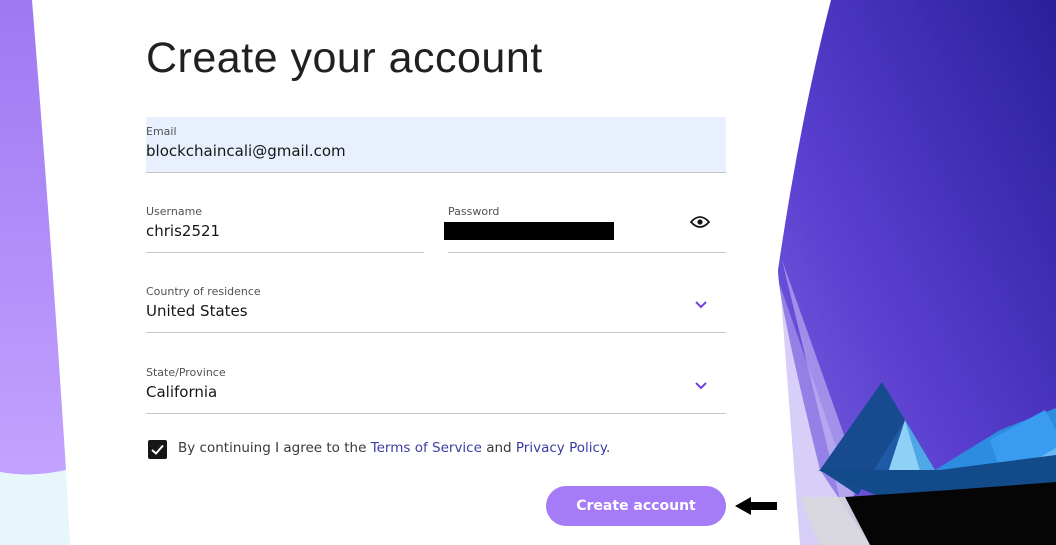 Image resolution: width=1056 pixels, height=545 pixels. Describe the element at coordinates (183, 231) in the screenshot. I see `username-value: chris2521` at that location.